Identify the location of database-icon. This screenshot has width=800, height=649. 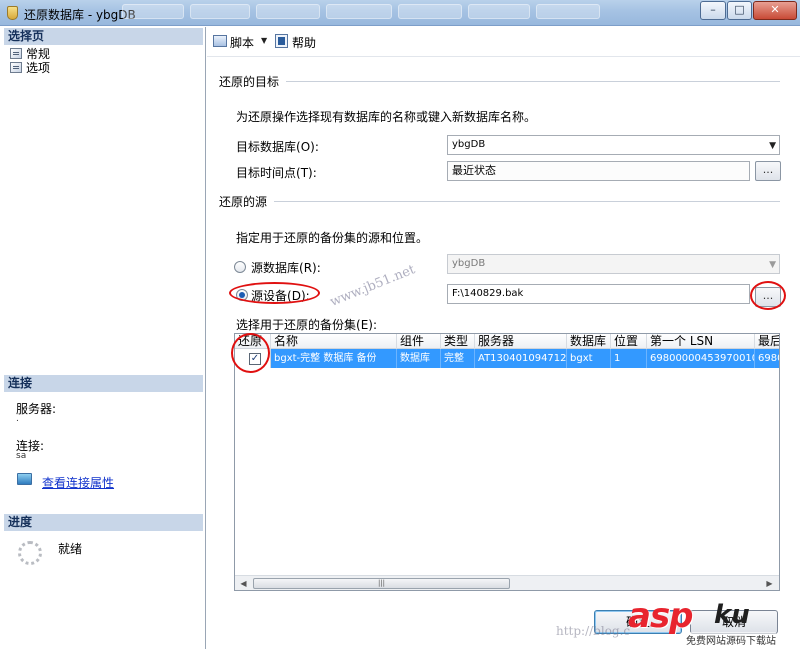
(12, 13).